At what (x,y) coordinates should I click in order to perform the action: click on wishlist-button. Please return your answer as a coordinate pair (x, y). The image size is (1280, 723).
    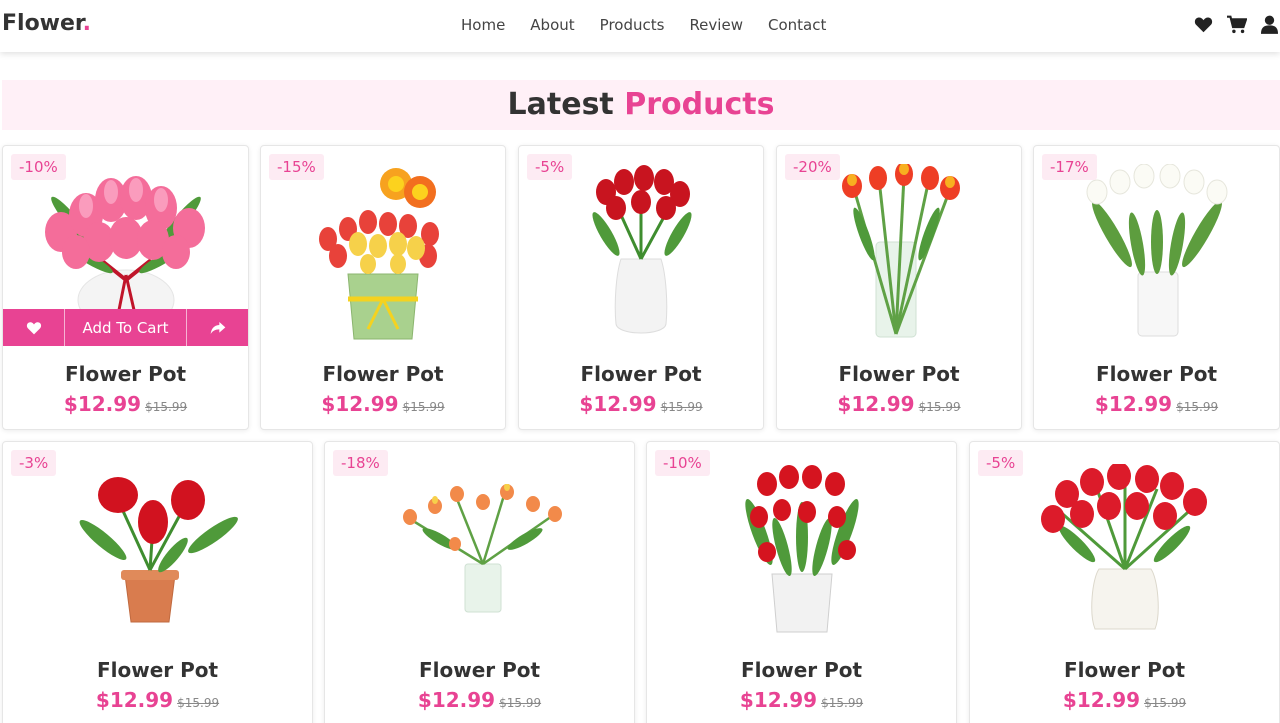
    Looking at the image, I should click on (34, 327).